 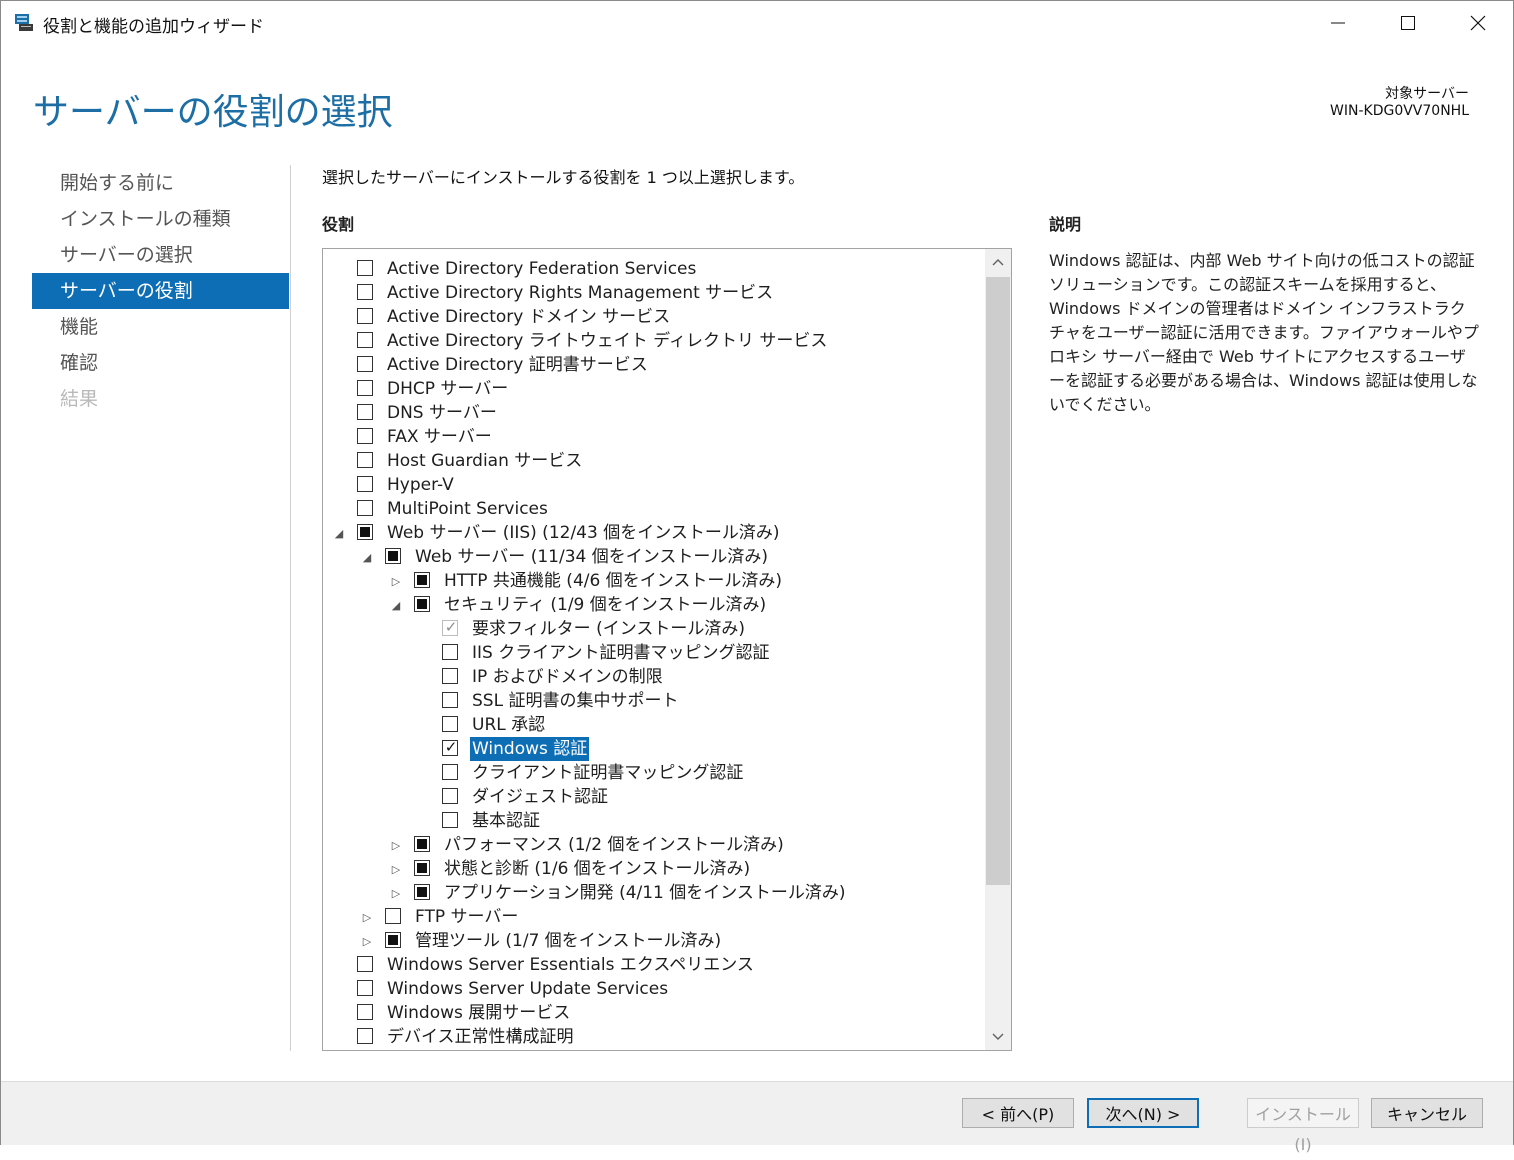 What do you see at coordinates (607, 773) in the screenshot?
I see `role-label: クライアント証明書マッピング認証` at bounding box center [607, 773].